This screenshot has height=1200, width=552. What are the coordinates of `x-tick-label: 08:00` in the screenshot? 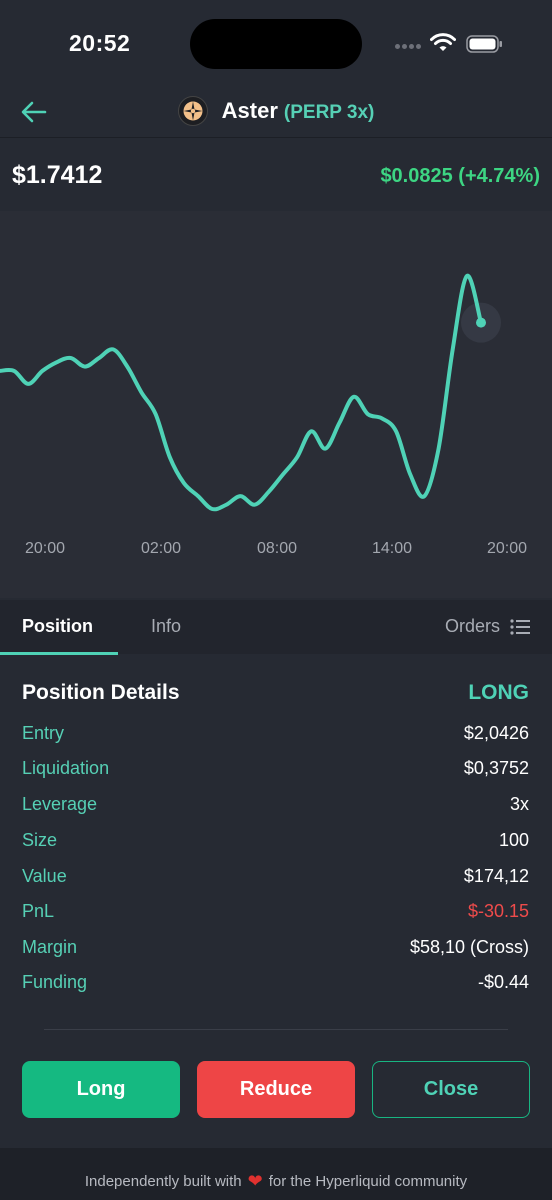 It's located at (277, 548).